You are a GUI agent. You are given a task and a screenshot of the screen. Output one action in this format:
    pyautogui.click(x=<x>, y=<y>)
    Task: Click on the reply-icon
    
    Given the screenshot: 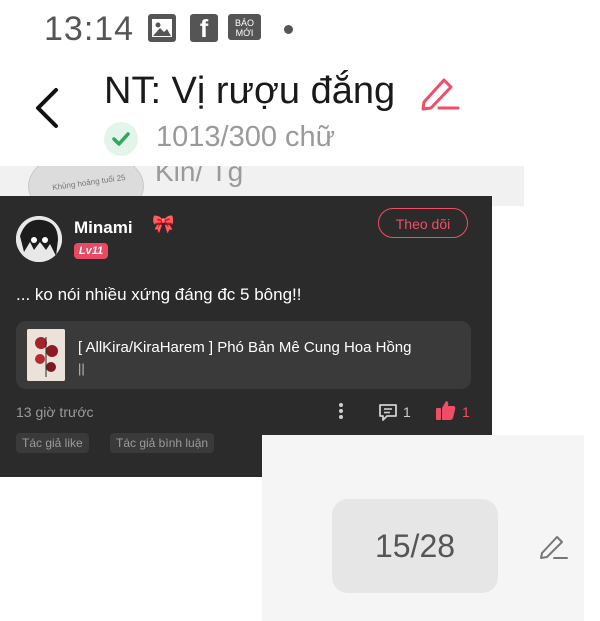 What is the action you would take?
    pyautogui.click(x=388, y=412)
    